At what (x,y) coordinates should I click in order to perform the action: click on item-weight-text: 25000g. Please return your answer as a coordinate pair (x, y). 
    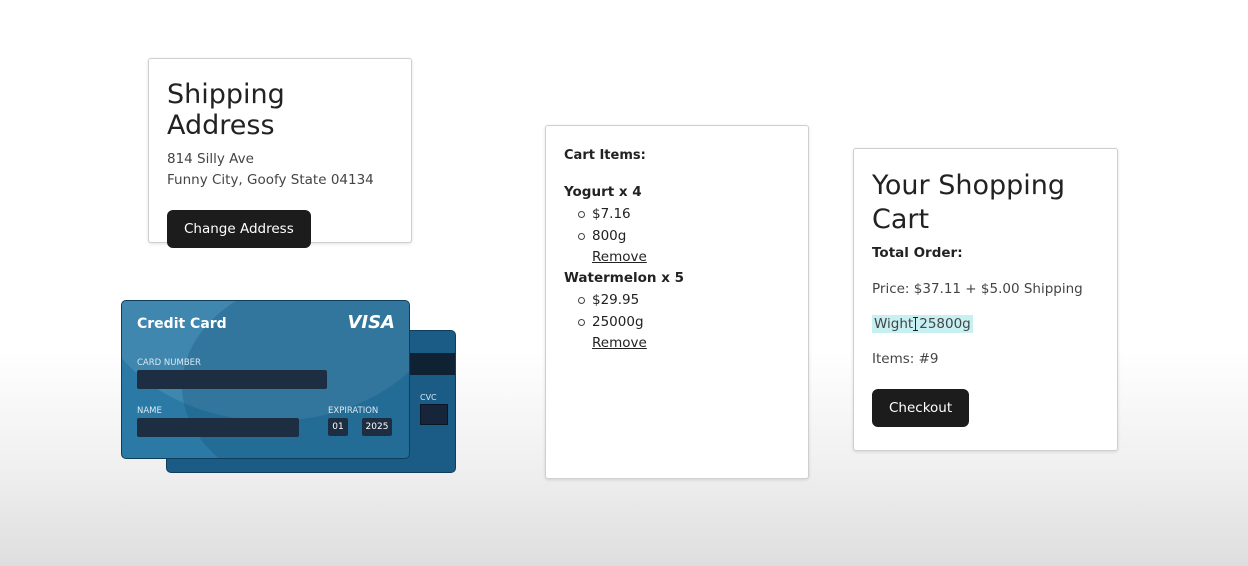
    Looking at the image, I should click on (618, 322).